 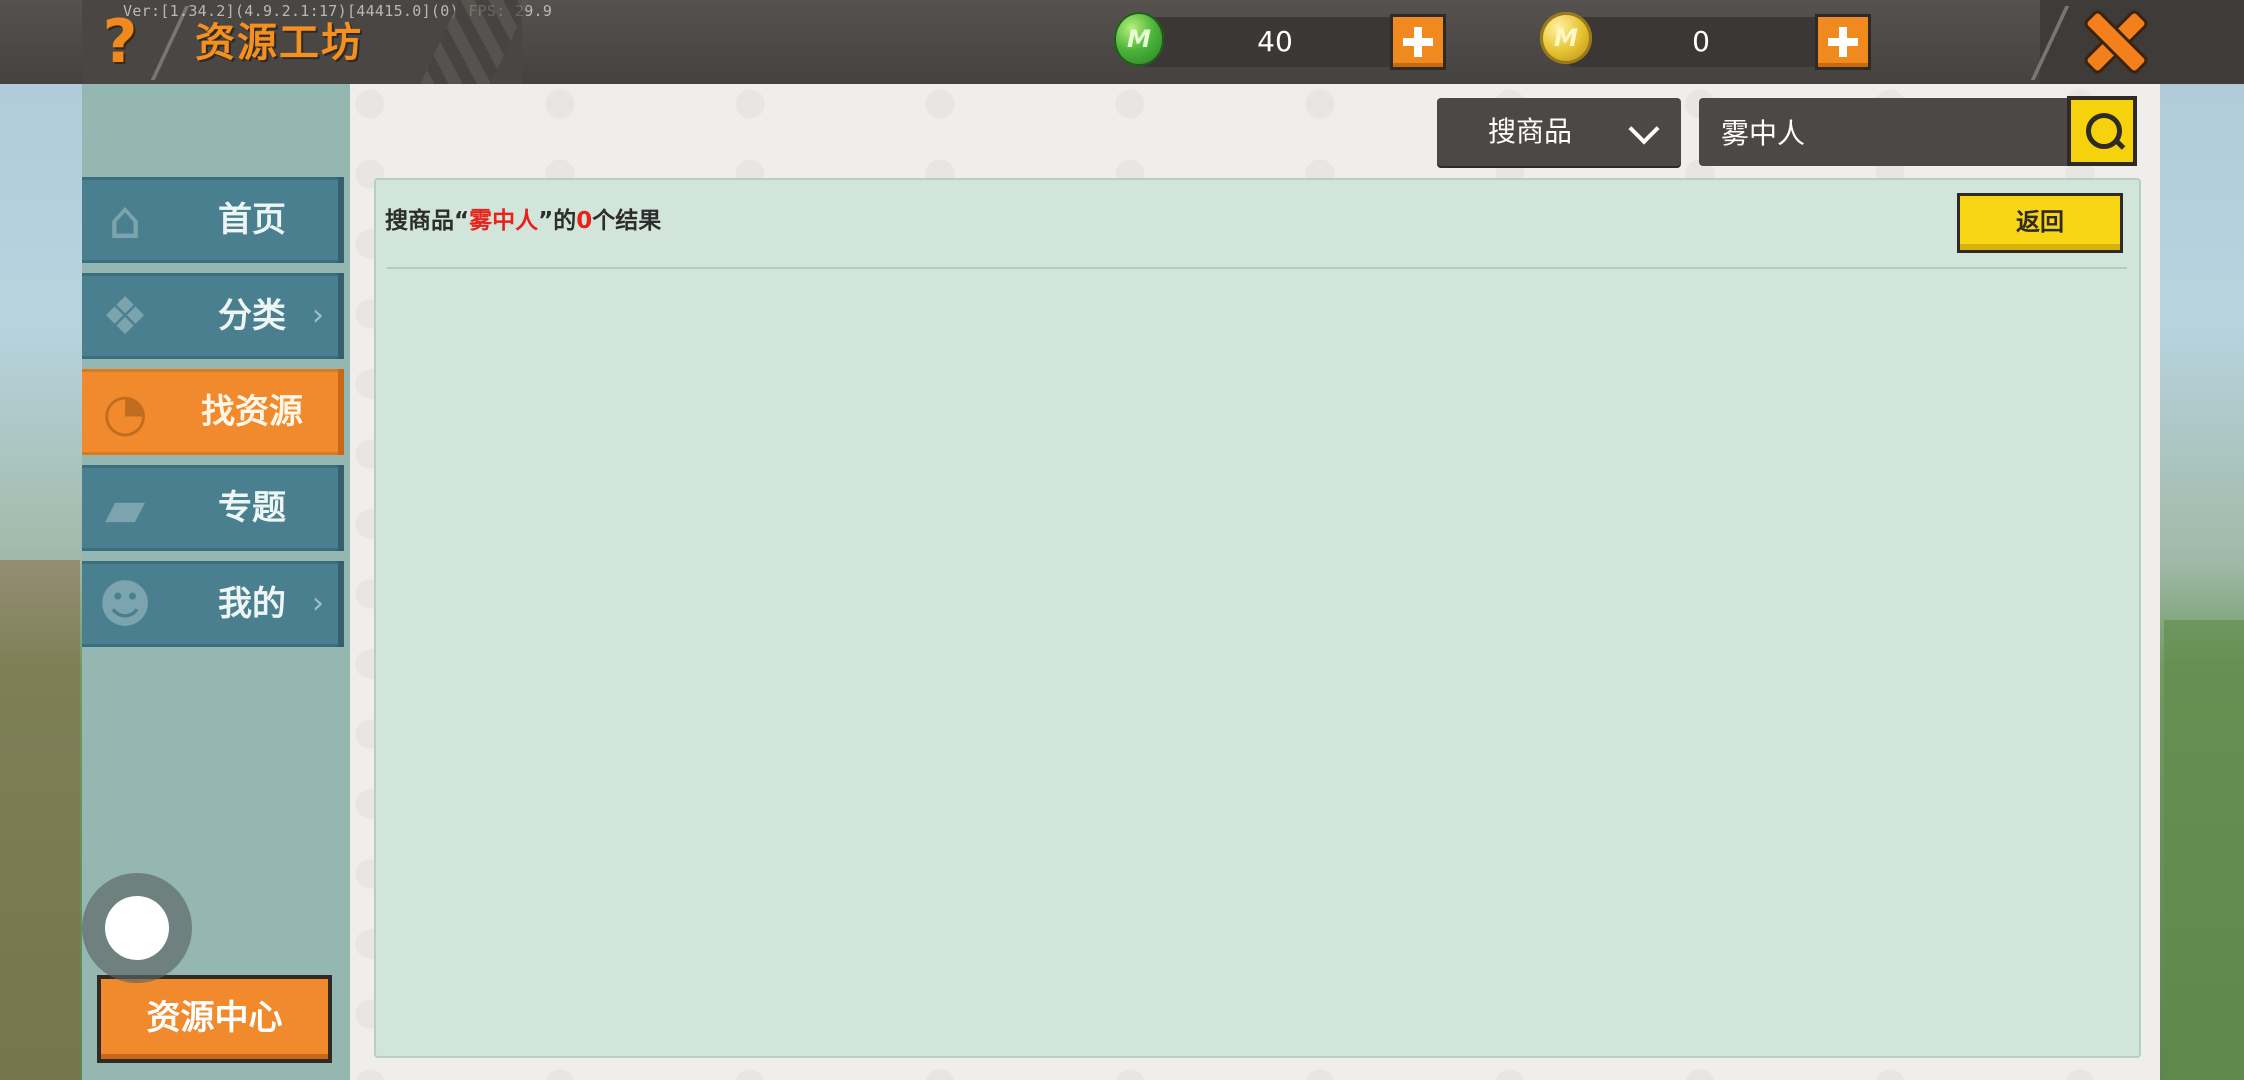 What do you see at coordinates (252, 508) in the screenshot?
I see `sidebar-item-label: 专题` at bounding box center [252, 508].